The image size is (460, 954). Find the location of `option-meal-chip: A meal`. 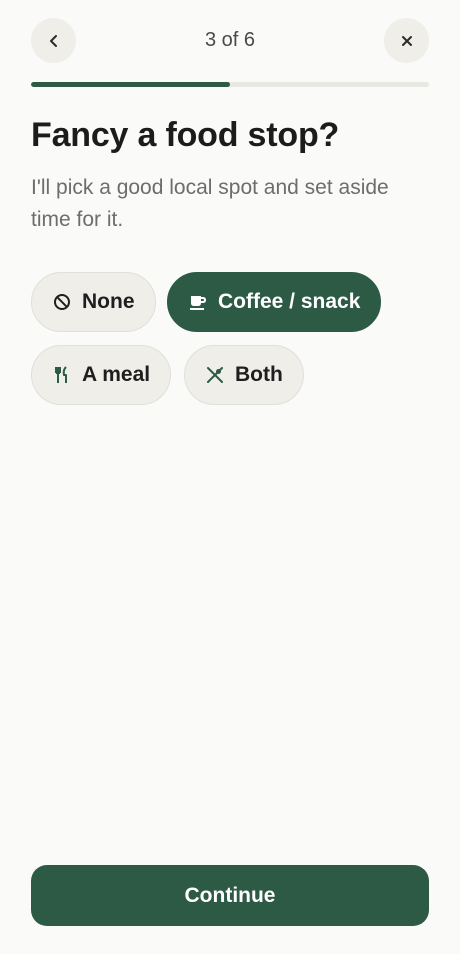

option-meal-chip: A meal is located at coordinates (101, 375).